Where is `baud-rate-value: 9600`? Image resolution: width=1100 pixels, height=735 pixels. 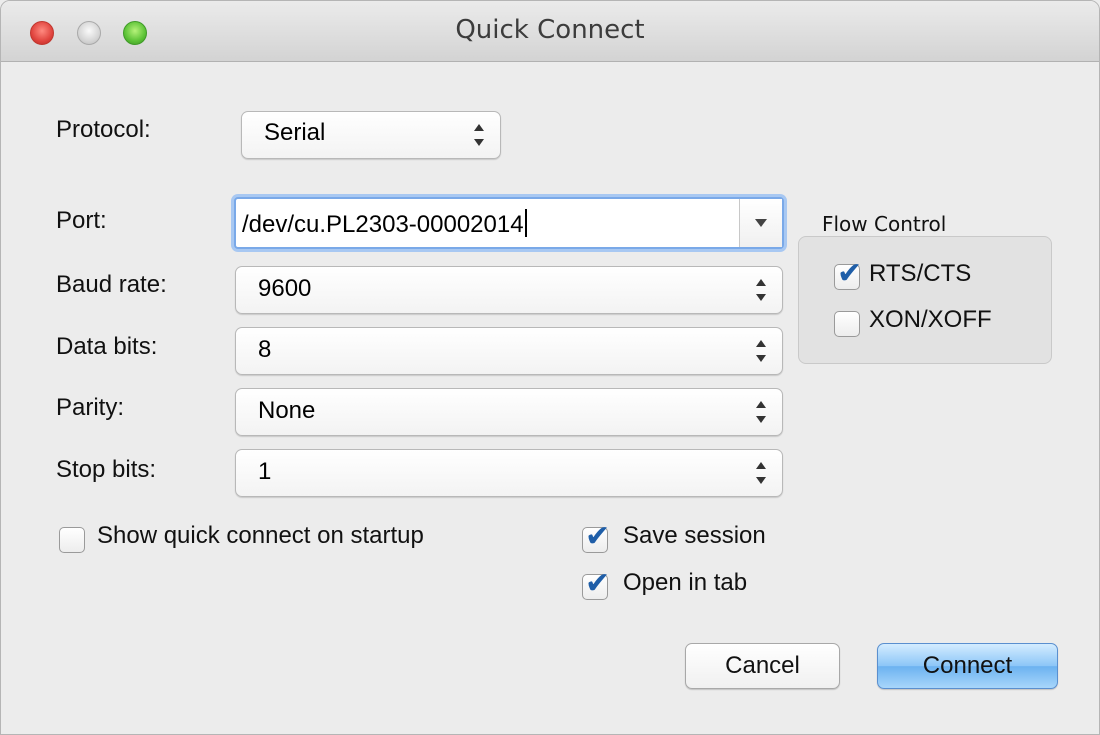 baud-rate-value: 9600 is located at coordinates (285, 288).